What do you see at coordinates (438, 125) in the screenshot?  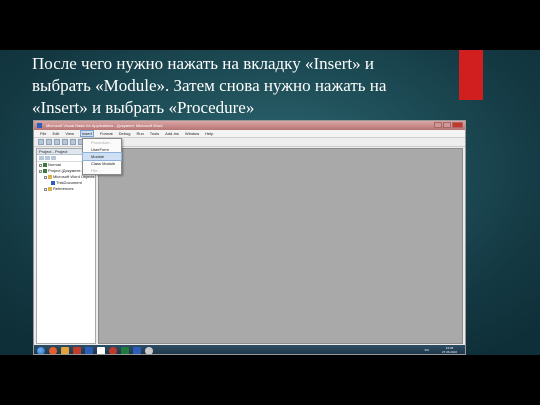 I see `minimize-button` at bounding box center [438, 125].